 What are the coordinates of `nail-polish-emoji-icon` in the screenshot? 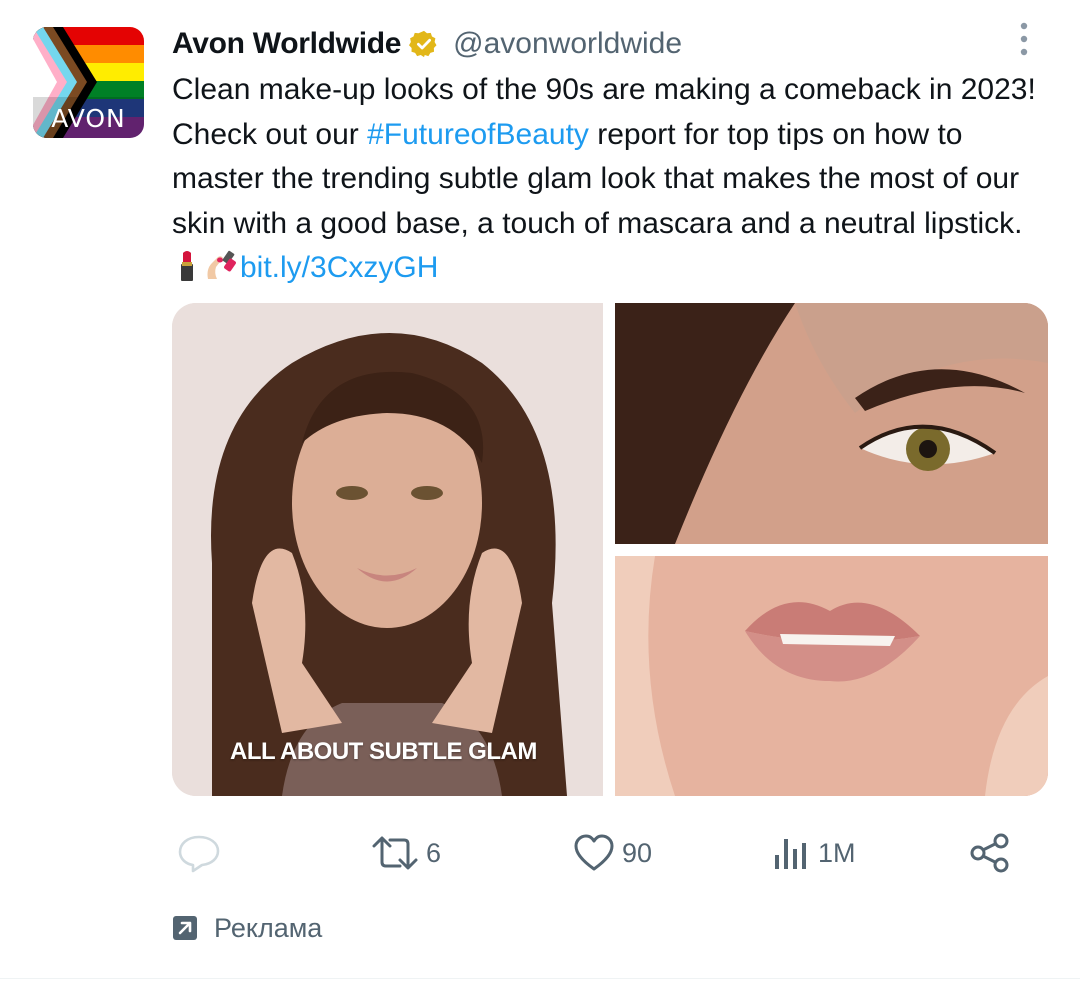 It's located at (221, 272).